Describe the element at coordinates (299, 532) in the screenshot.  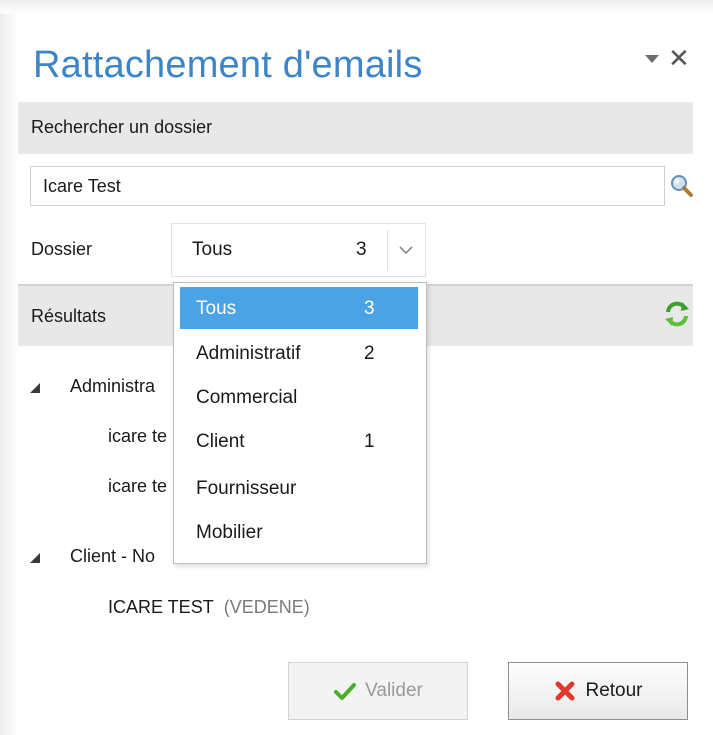
I see `dropdown-option-mobilier: Mobilier` at that location.